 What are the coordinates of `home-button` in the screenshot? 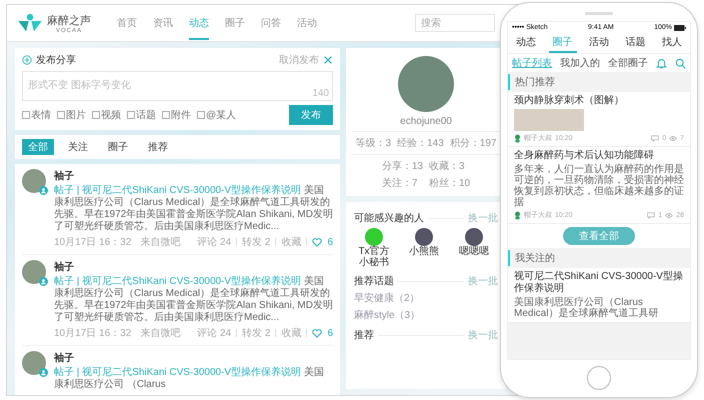 It's located at (599, 378).